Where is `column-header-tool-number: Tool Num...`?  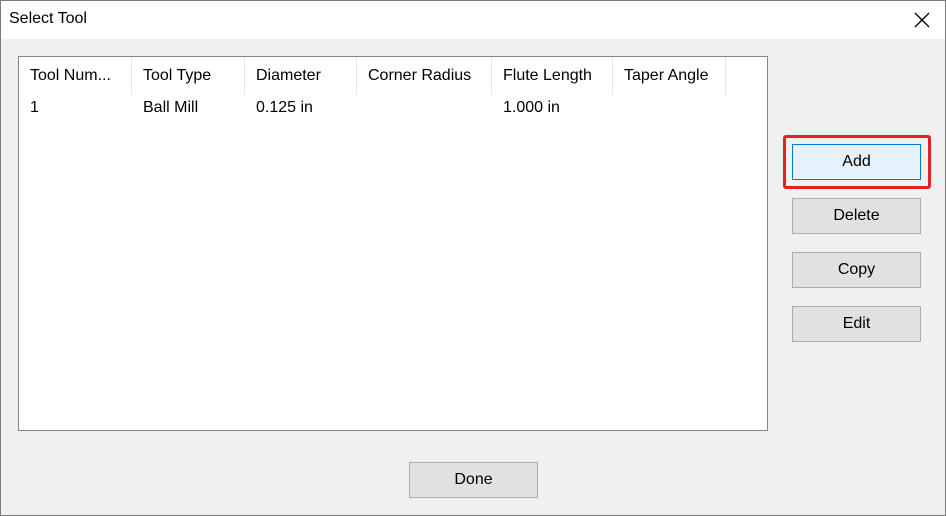 column-header-tool-number: Tool Num... is located at coordinates (75, 76).